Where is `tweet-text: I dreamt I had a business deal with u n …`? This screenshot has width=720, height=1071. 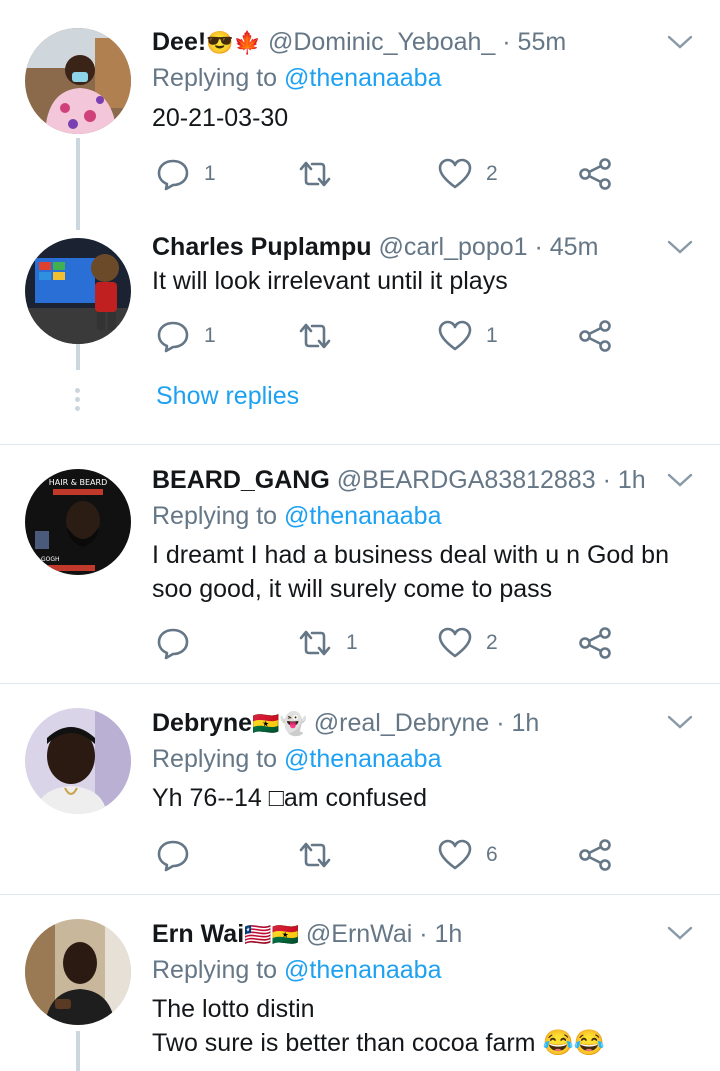 tweet-text: I dreamt I had a business deal with u n … is located at coordinates (410, 572).